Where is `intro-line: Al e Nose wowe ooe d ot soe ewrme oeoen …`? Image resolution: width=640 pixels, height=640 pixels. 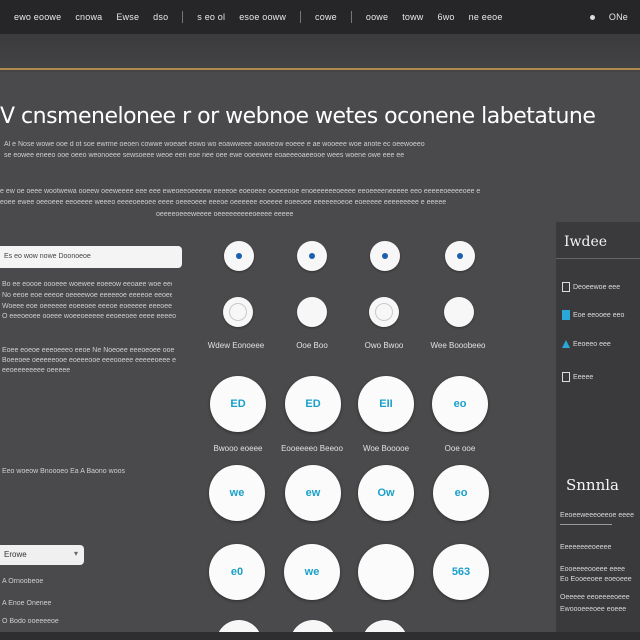 intro-line: Al e Nose wowe ooe d ot soe ewrme oeoen … is located at coordinates (214, 144).